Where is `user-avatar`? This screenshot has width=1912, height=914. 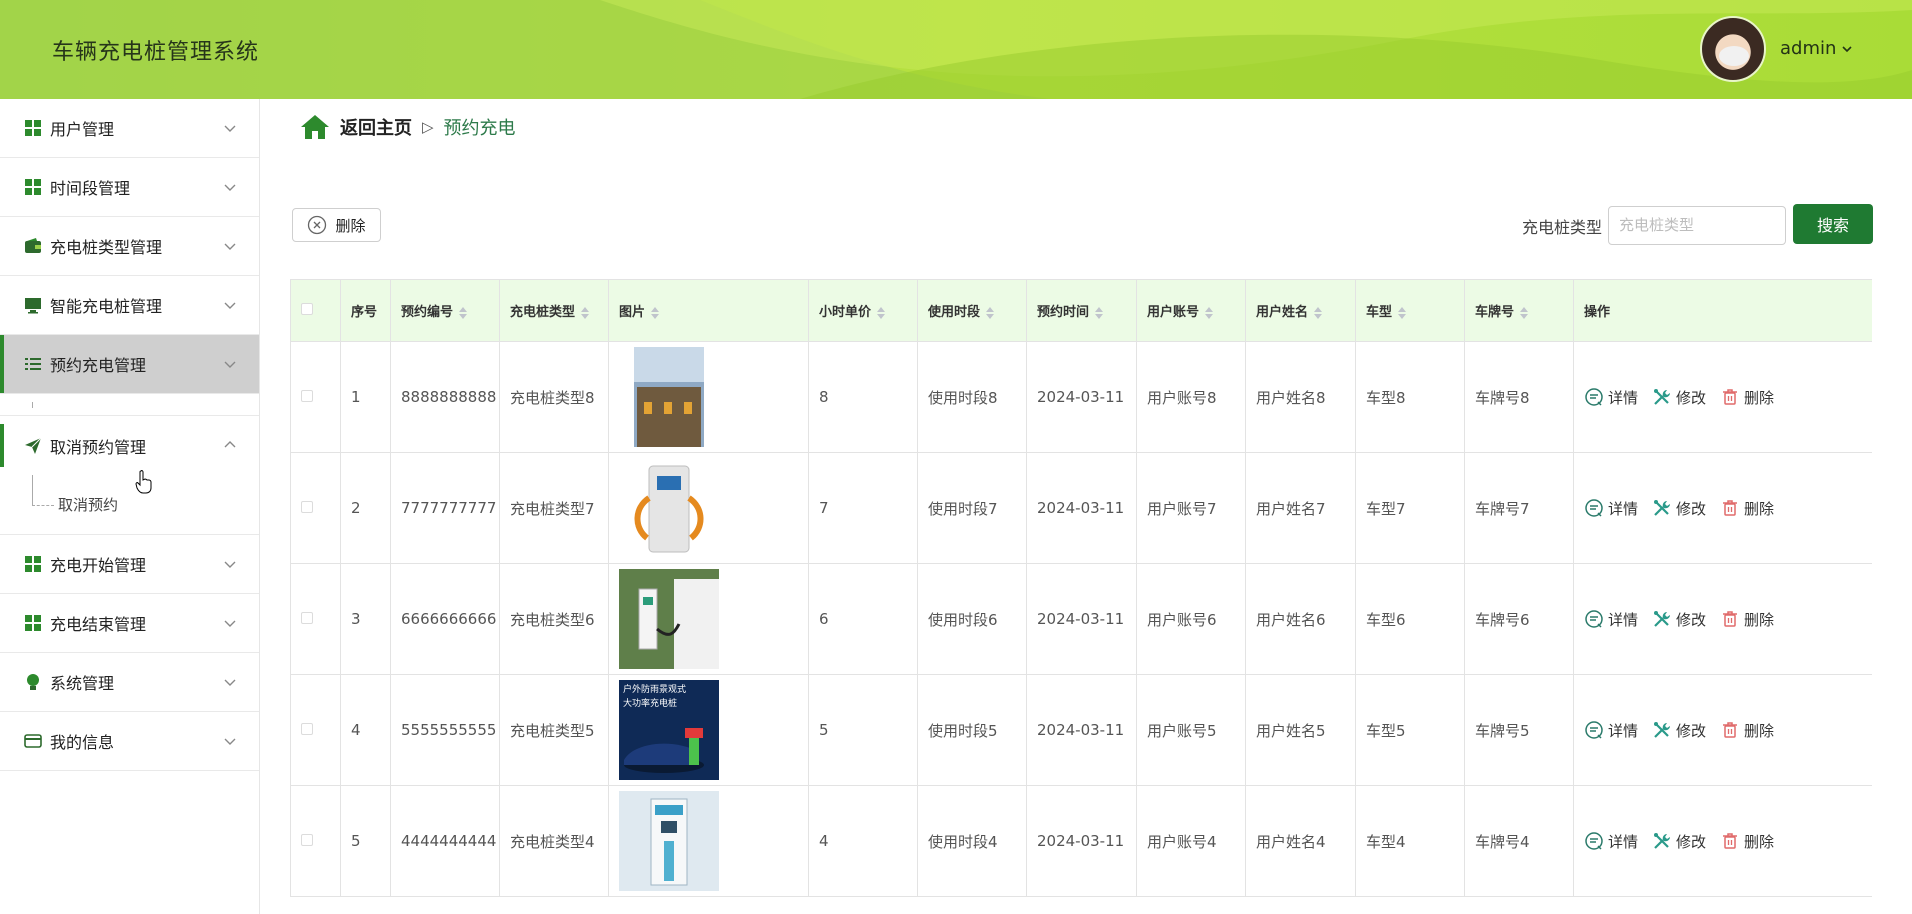 user-avatar is located at coordinates (1733, 49).